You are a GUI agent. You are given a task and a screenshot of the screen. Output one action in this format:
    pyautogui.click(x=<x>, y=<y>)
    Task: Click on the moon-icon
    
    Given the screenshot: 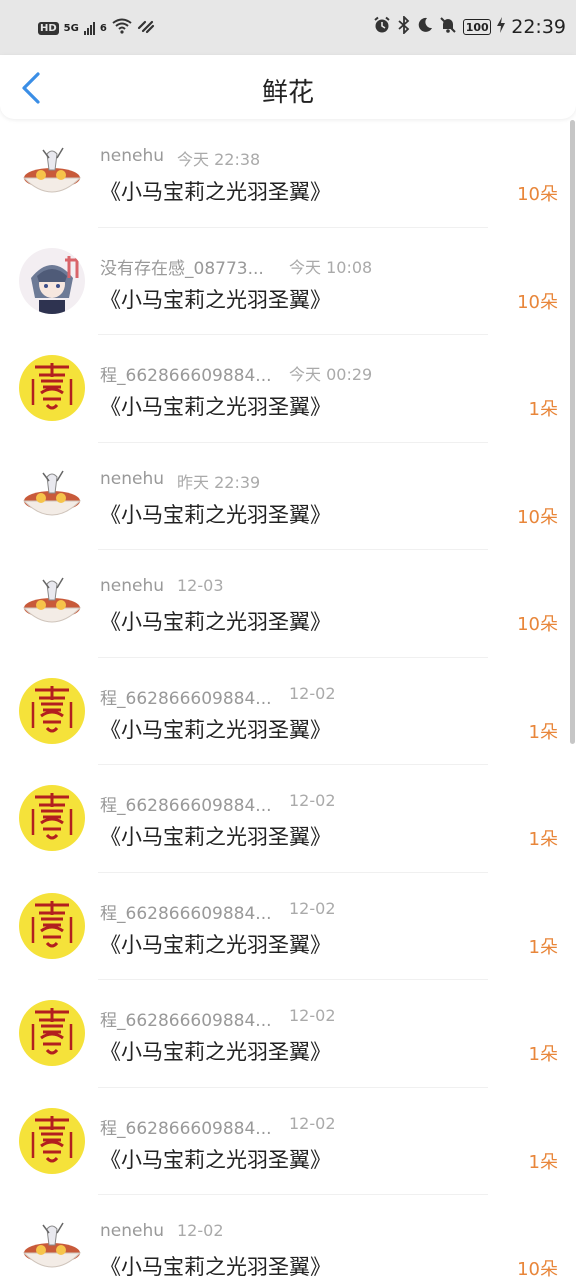 What is the action you would take?
    pyautogui.click(x=425, y=27)
    